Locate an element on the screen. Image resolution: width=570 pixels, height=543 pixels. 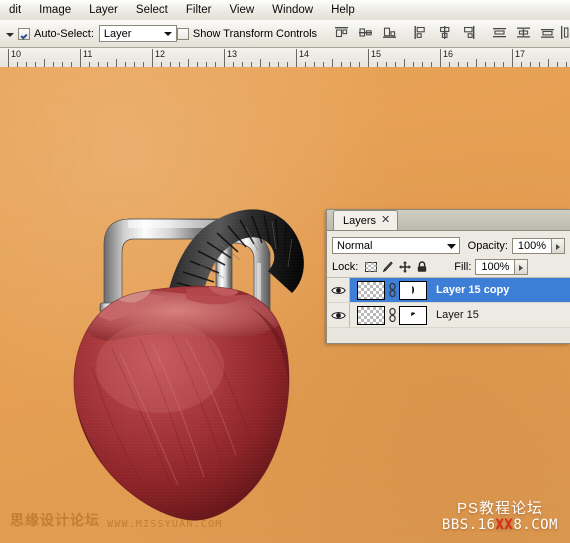
menu-filter: Filter is located at coordinates (199, 10).